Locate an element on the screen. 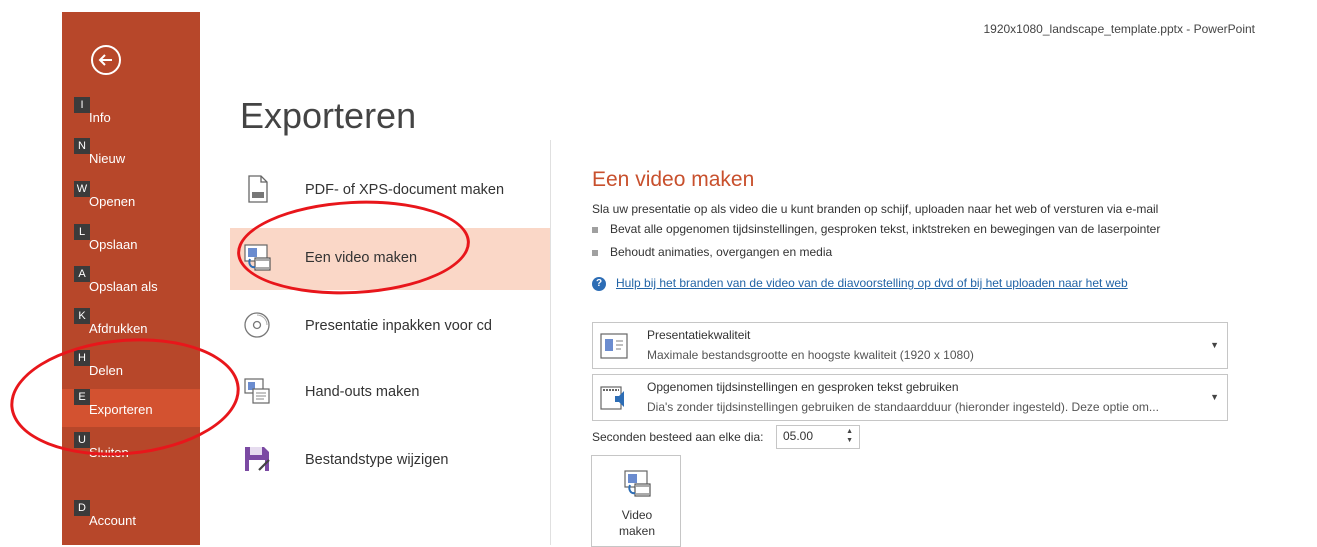  nav-info: I Info is located at coordinates (131, 116).